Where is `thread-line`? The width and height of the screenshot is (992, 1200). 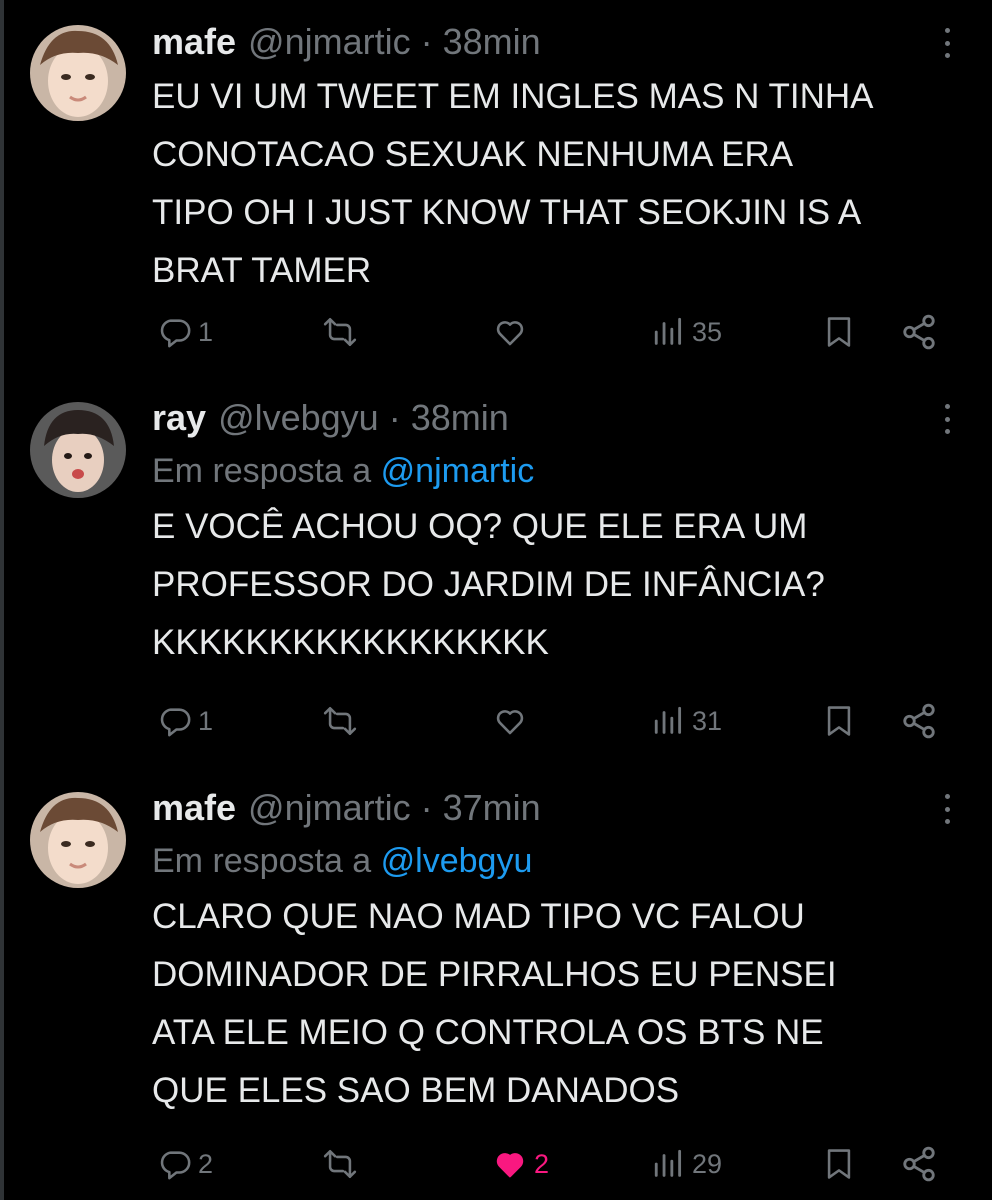 thread-line is located at coordinates (2, 600).